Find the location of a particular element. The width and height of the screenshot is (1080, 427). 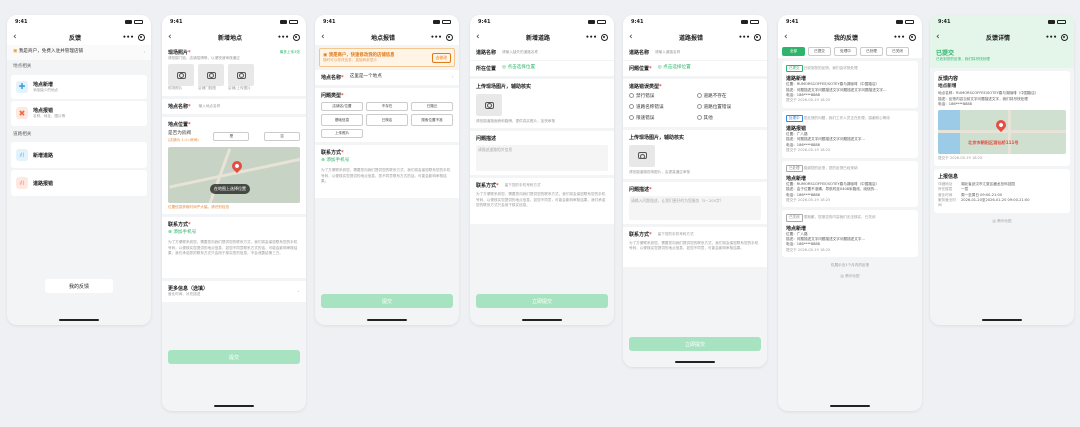

problem-chip: 已搬迁 is located at coordinates (432, 107).